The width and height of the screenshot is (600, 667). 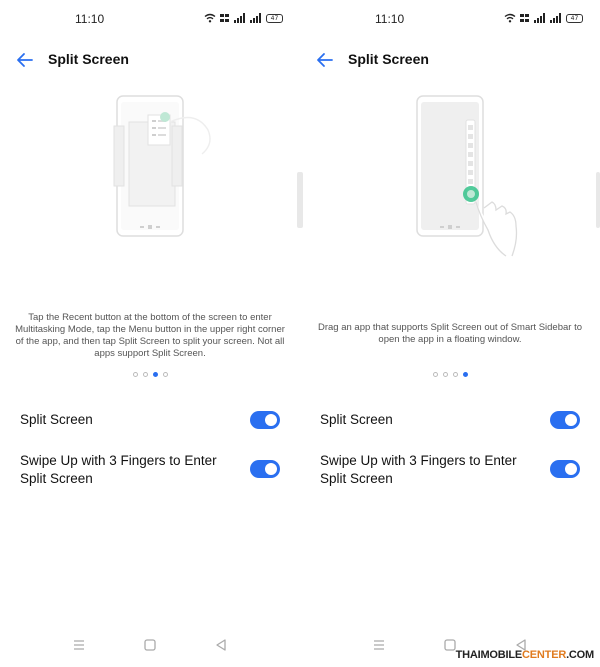 What do you see at coordinates (580, 655) in the screenshot?
I see `watermark-suffix: .COM` at bounding box center [580, 655].